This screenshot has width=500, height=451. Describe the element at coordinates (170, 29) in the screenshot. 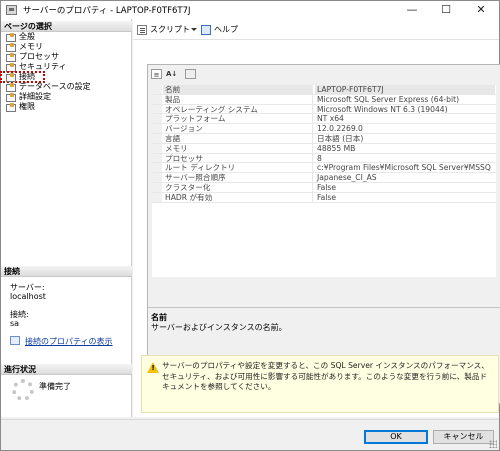

I see `script-label: スクリプト` at that location.